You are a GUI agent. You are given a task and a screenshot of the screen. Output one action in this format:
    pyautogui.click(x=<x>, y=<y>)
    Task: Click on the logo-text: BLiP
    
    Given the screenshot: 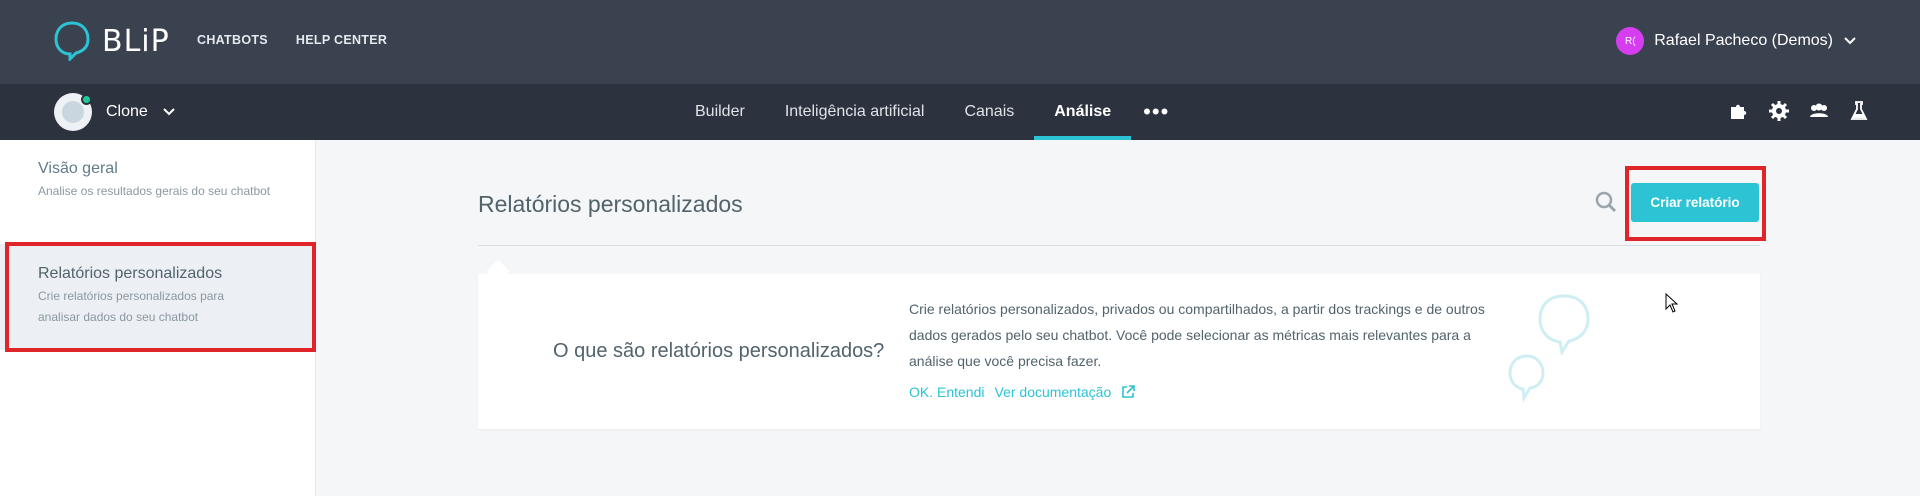 What is the action you would take?
    pyautogui.click(x=136, y=41)
    